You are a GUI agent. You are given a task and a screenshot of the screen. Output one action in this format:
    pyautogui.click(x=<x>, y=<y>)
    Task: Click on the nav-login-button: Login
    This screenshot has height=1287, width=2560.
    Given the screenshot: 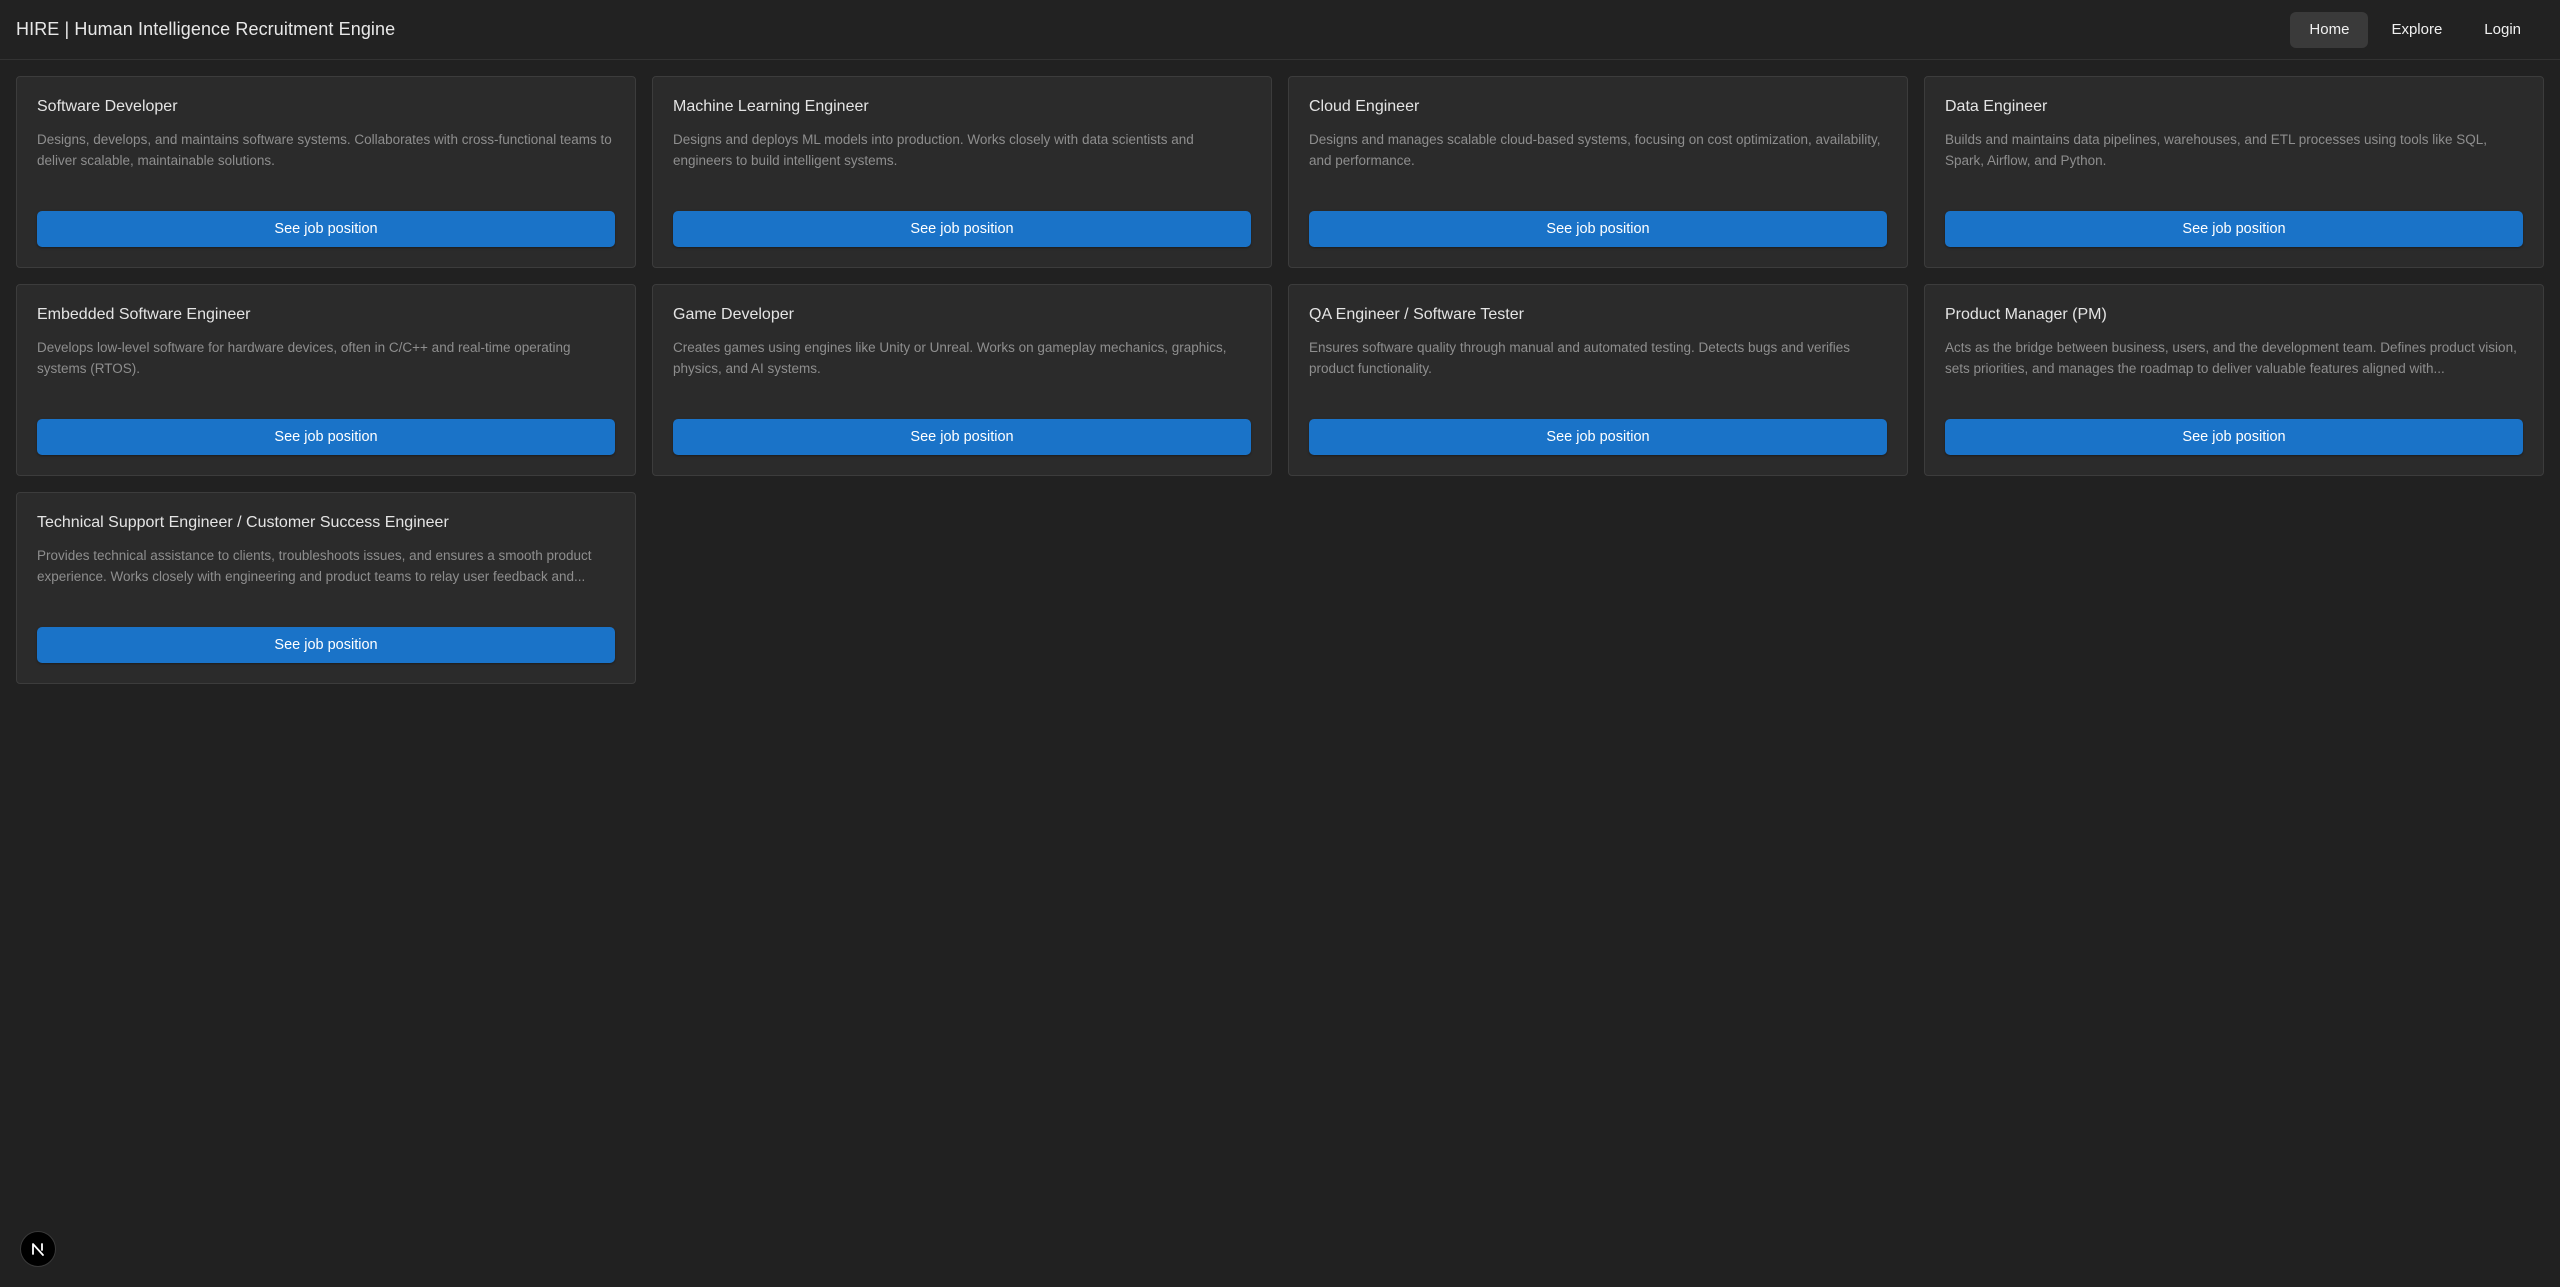 What is the action you would take?
    pyautogui.click(x=2502, y=30)
    